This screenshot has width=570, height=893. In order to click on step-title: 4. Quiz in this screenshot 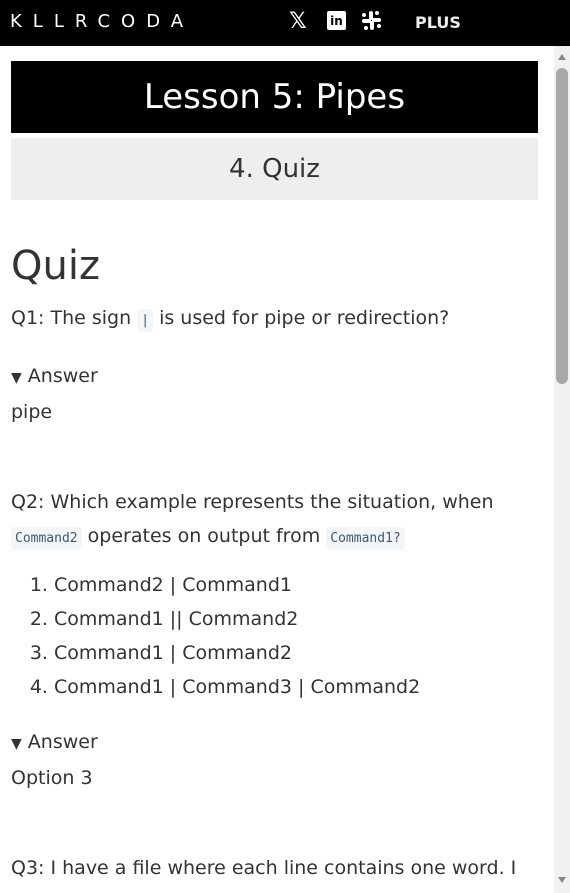, I will do `click(274, 169)`.